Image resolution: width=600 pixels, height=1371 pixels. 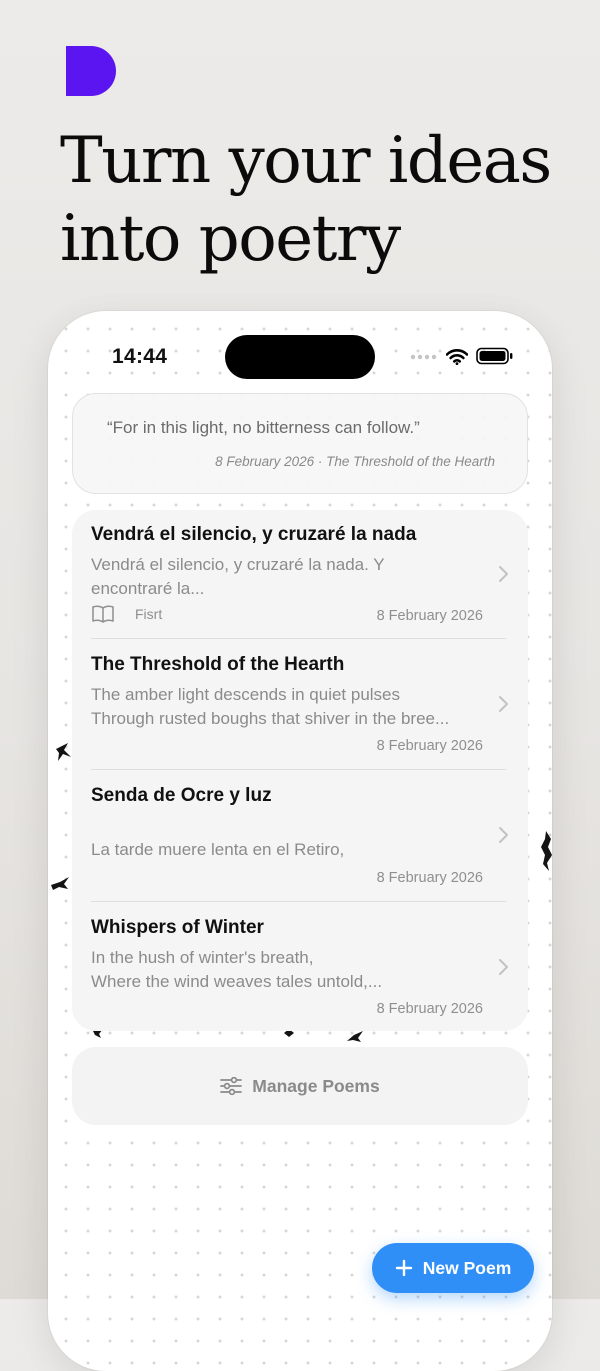 I want to click on wifi-icon, so click(x=457, y=356).